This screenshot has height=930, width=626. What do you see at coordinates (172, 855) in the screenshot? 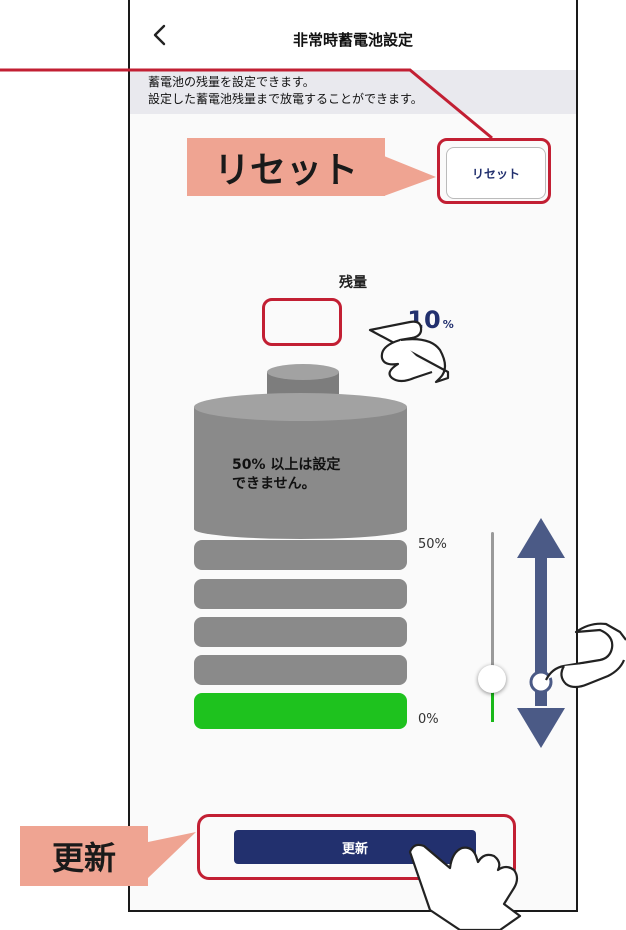
I see `update-callout-tail` at bounding box center [172, 855].